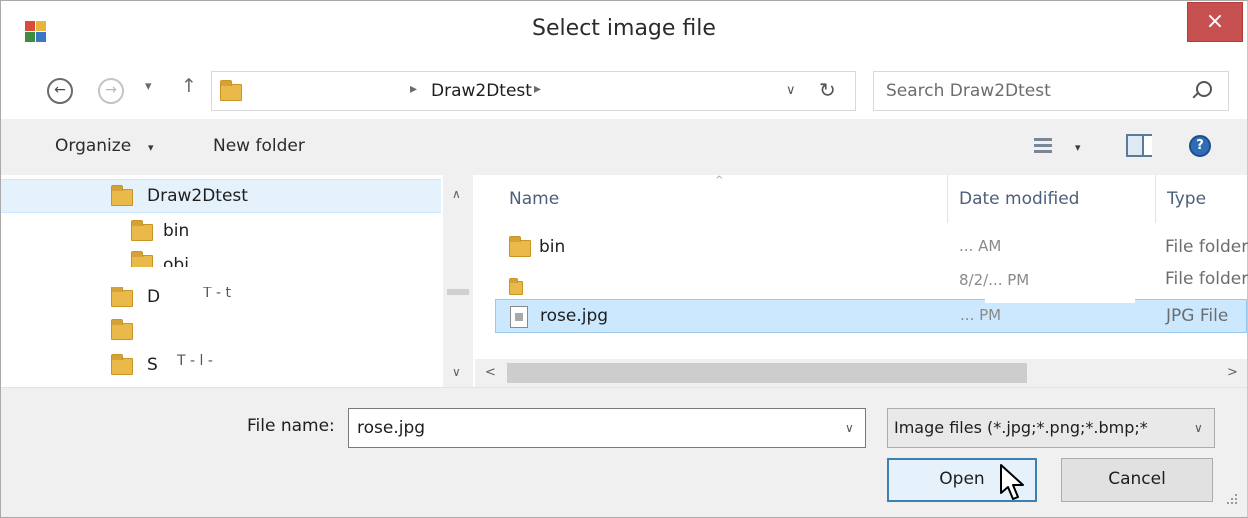  Describe the element at coordinates (221, 232) in the screenshot. I see `tree-item-bin: bin` at that location.